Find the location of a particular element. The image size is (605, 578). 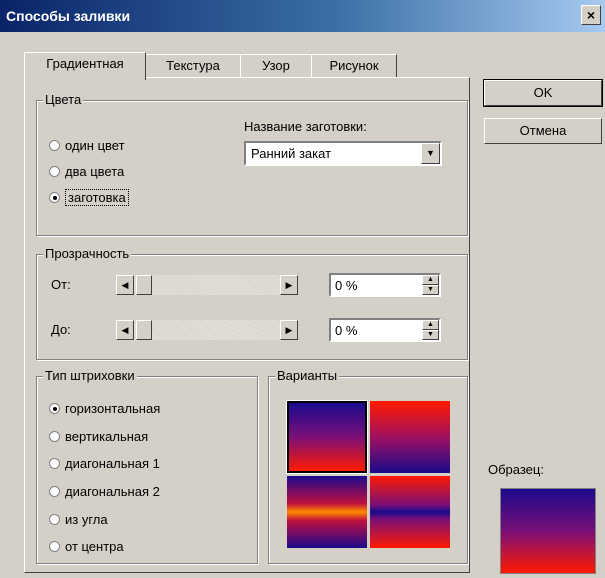

cancel-button: Отмена is located at coordinates (543, 131).